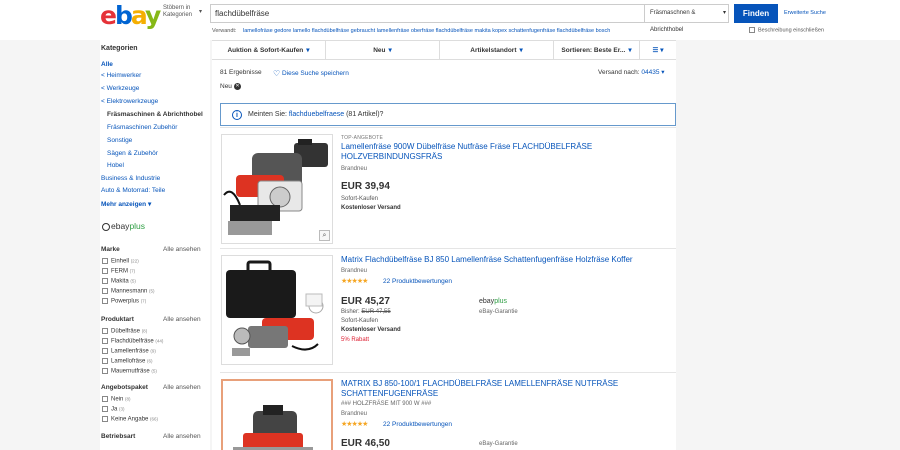 This screenshot has height=450, width=900. What do you see at coordinates (124, 331) in the screenshot?
I see `facet-option: Dübelfräse (8)` at bounding box center [124, 331].